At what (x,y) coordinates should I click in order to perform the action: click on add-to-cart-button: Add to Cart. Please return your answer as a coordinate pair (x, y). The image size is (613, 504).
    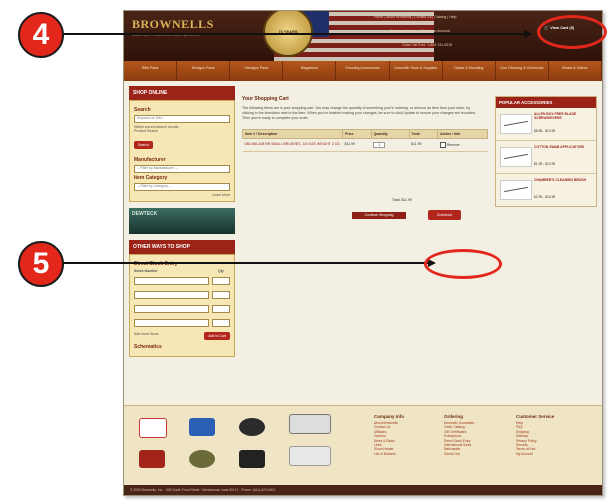
    Looking at the image, I should click on (217, 336).